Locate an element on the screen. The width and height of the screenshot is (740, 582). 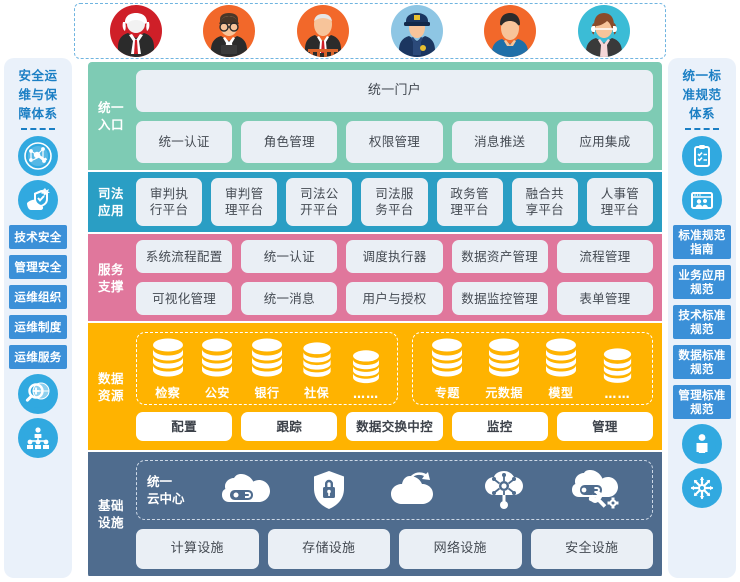
left-chip-1: 管理安全 is located at coordinates (38, 267).